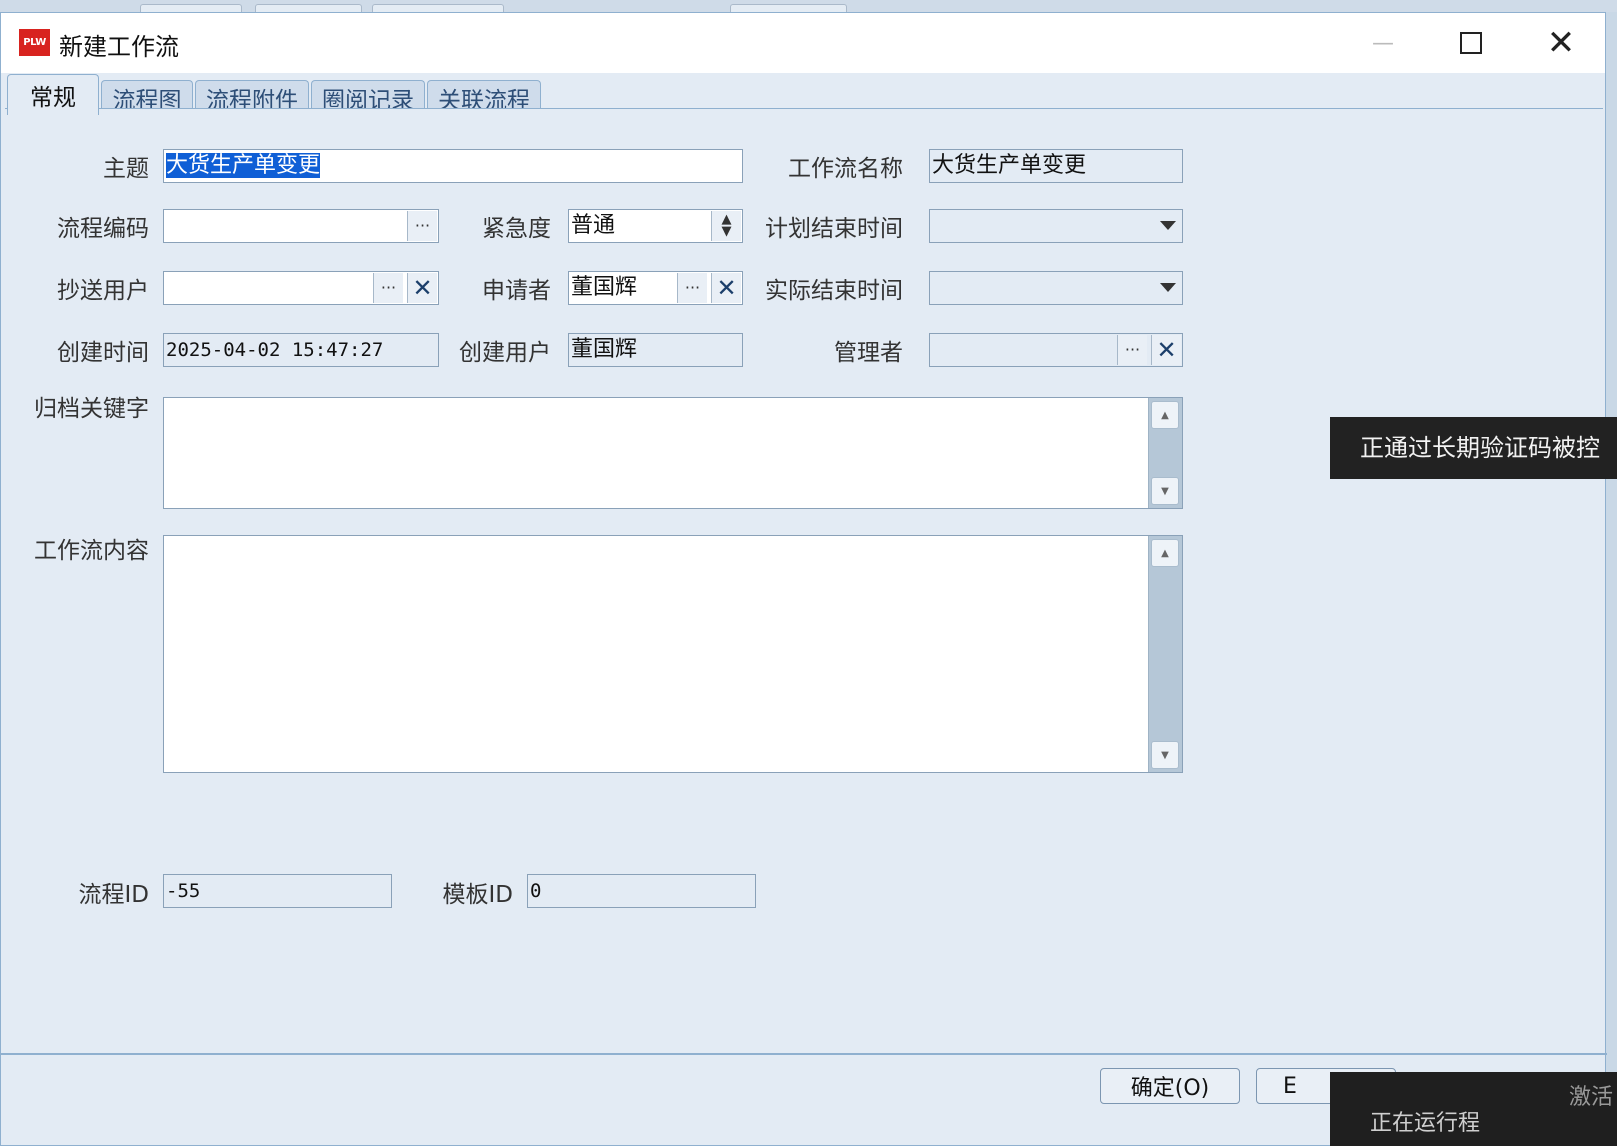  What do you see at coordinates (1165, 453) in the screenshot?
I see `archive-keywords-scrollbar: ▲ ▼` at bounding box center [1165, 453].